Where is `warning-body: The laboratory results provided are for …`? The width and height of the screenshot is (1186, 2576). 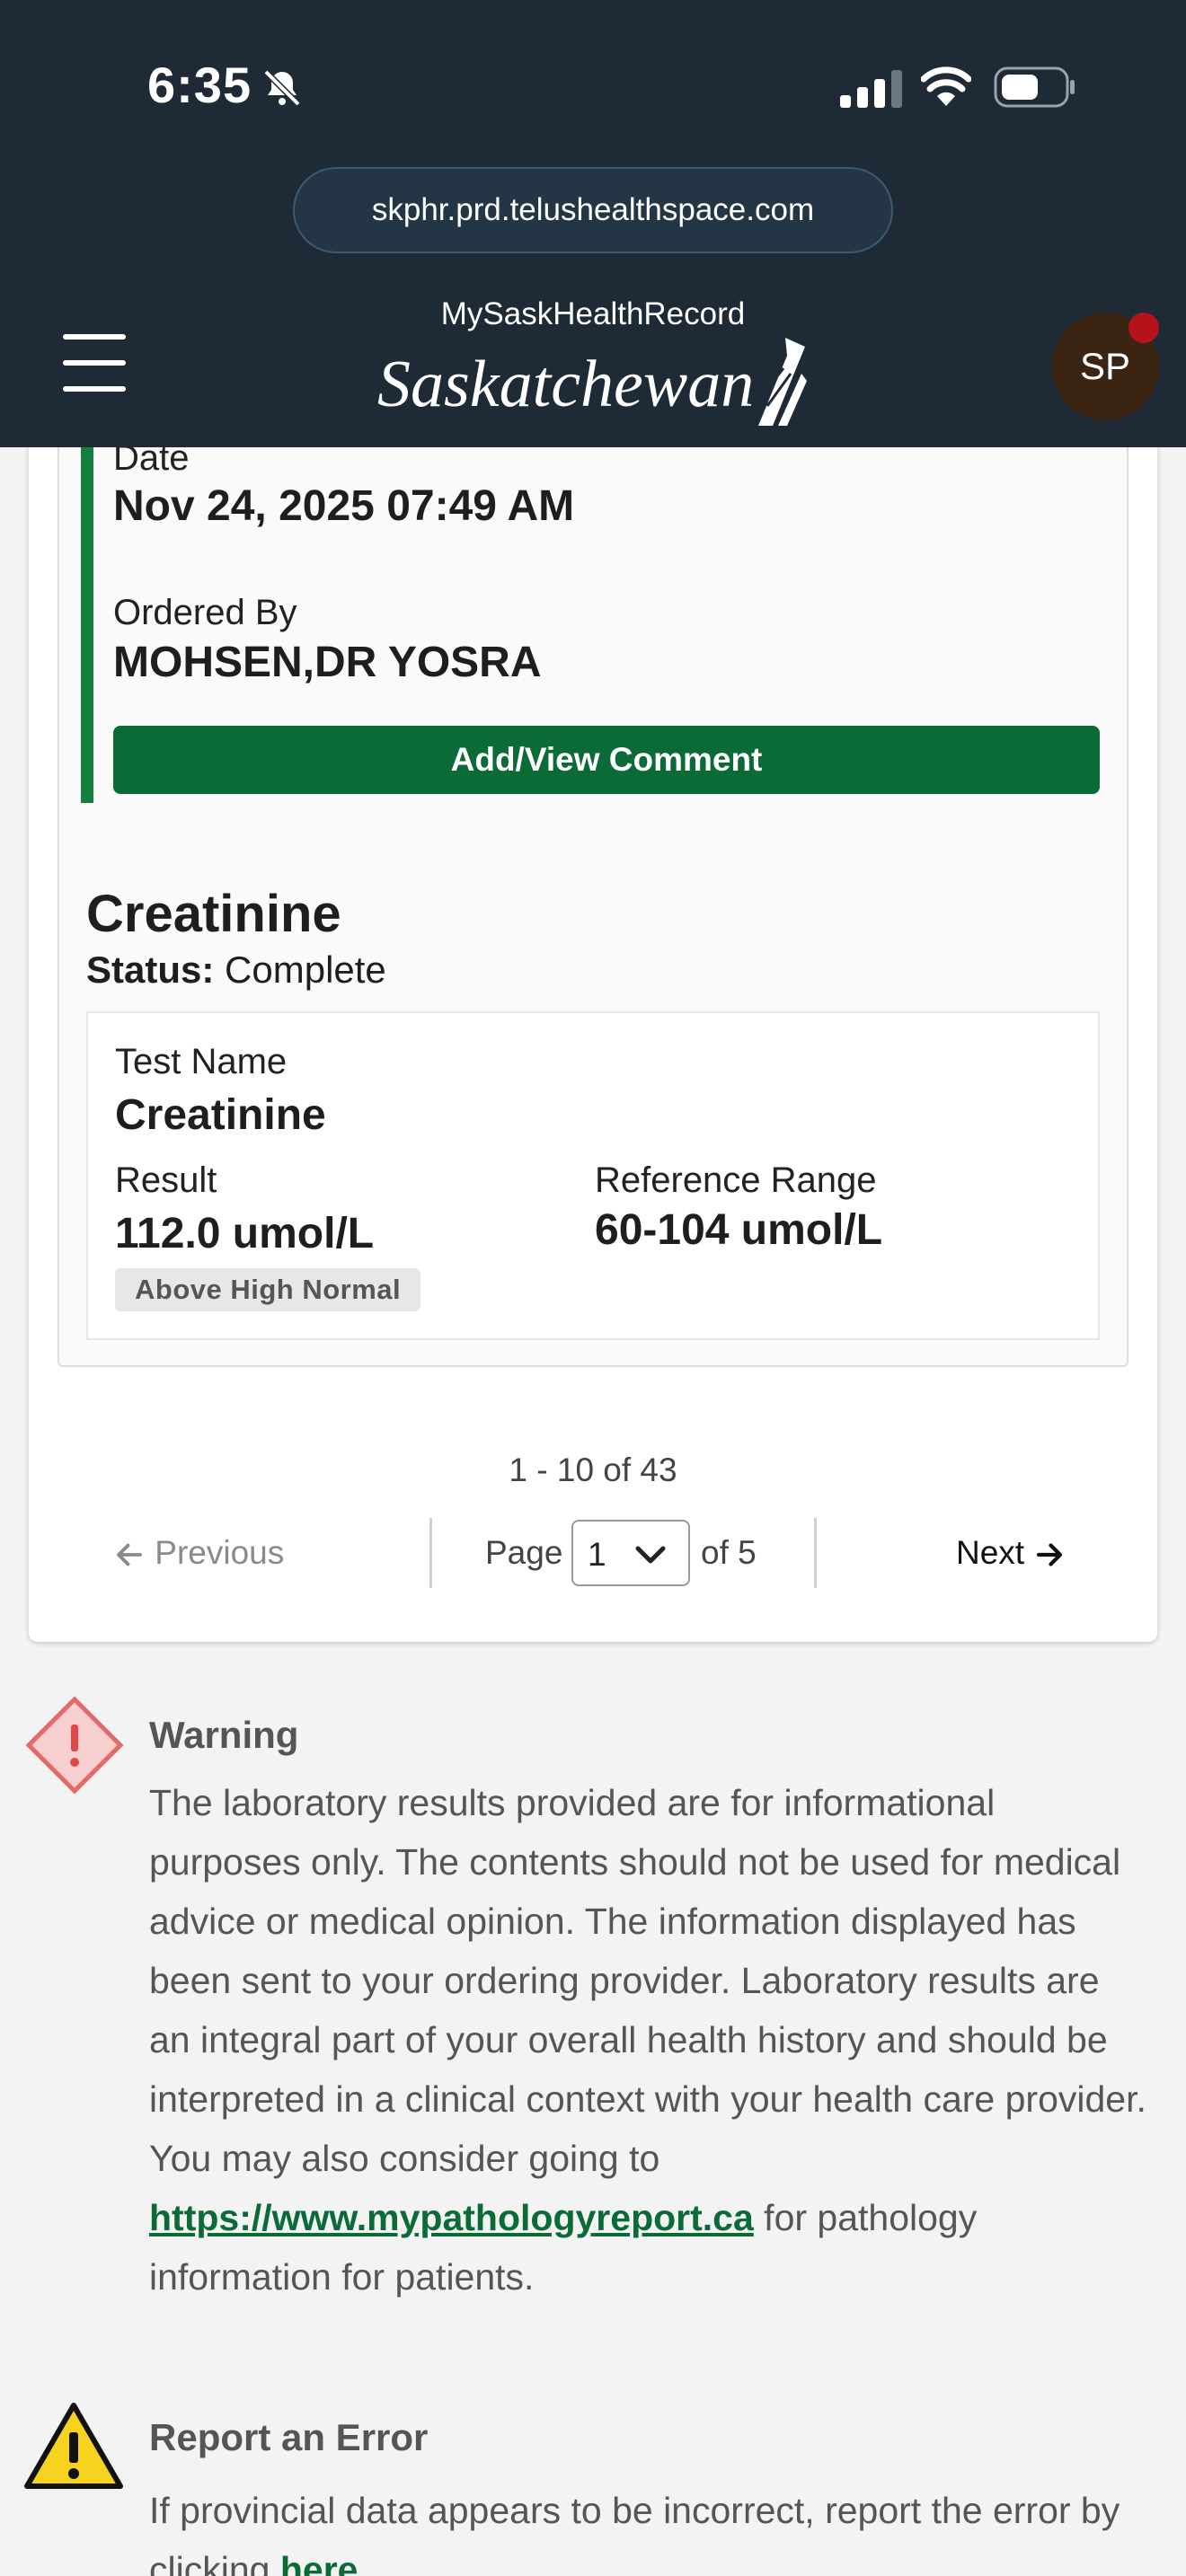 warning-body: The laboratory results provided are for … is located at coordinates (647, 1980).